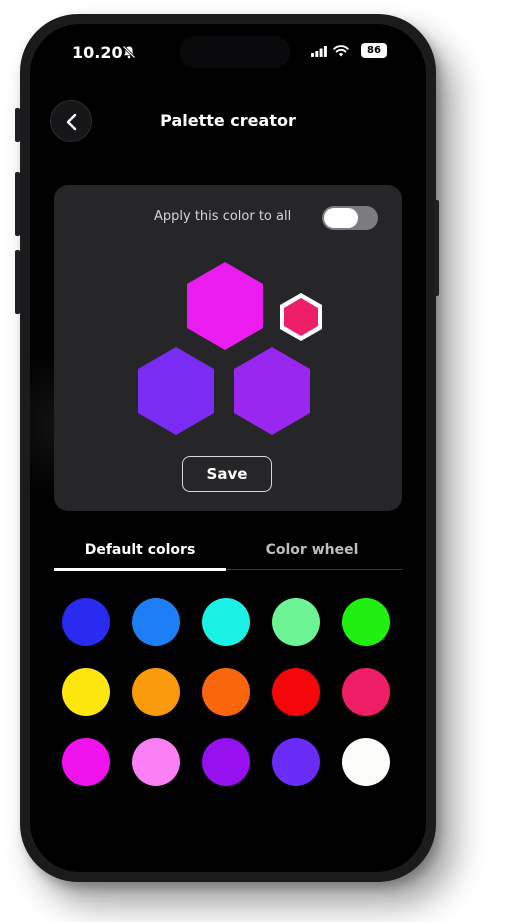  What do you see at coordinates (235, 52) in the screenshot?
I see `dynamic-island` at bounding box center [235, 52].